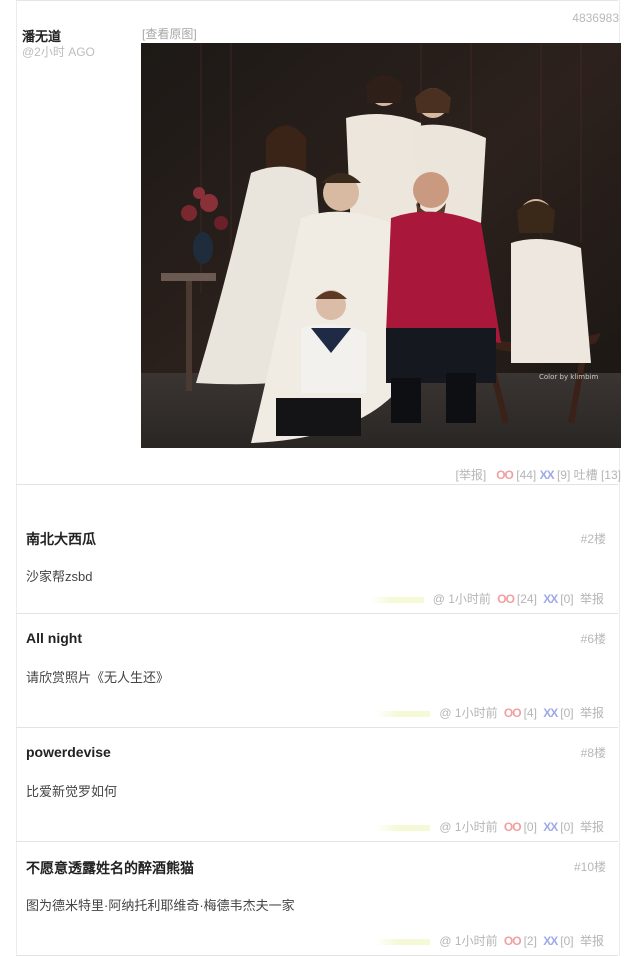  I want to click on post-actions: [举报] OO [44] XX [9] 吐槽 [13], so click(538, 474).